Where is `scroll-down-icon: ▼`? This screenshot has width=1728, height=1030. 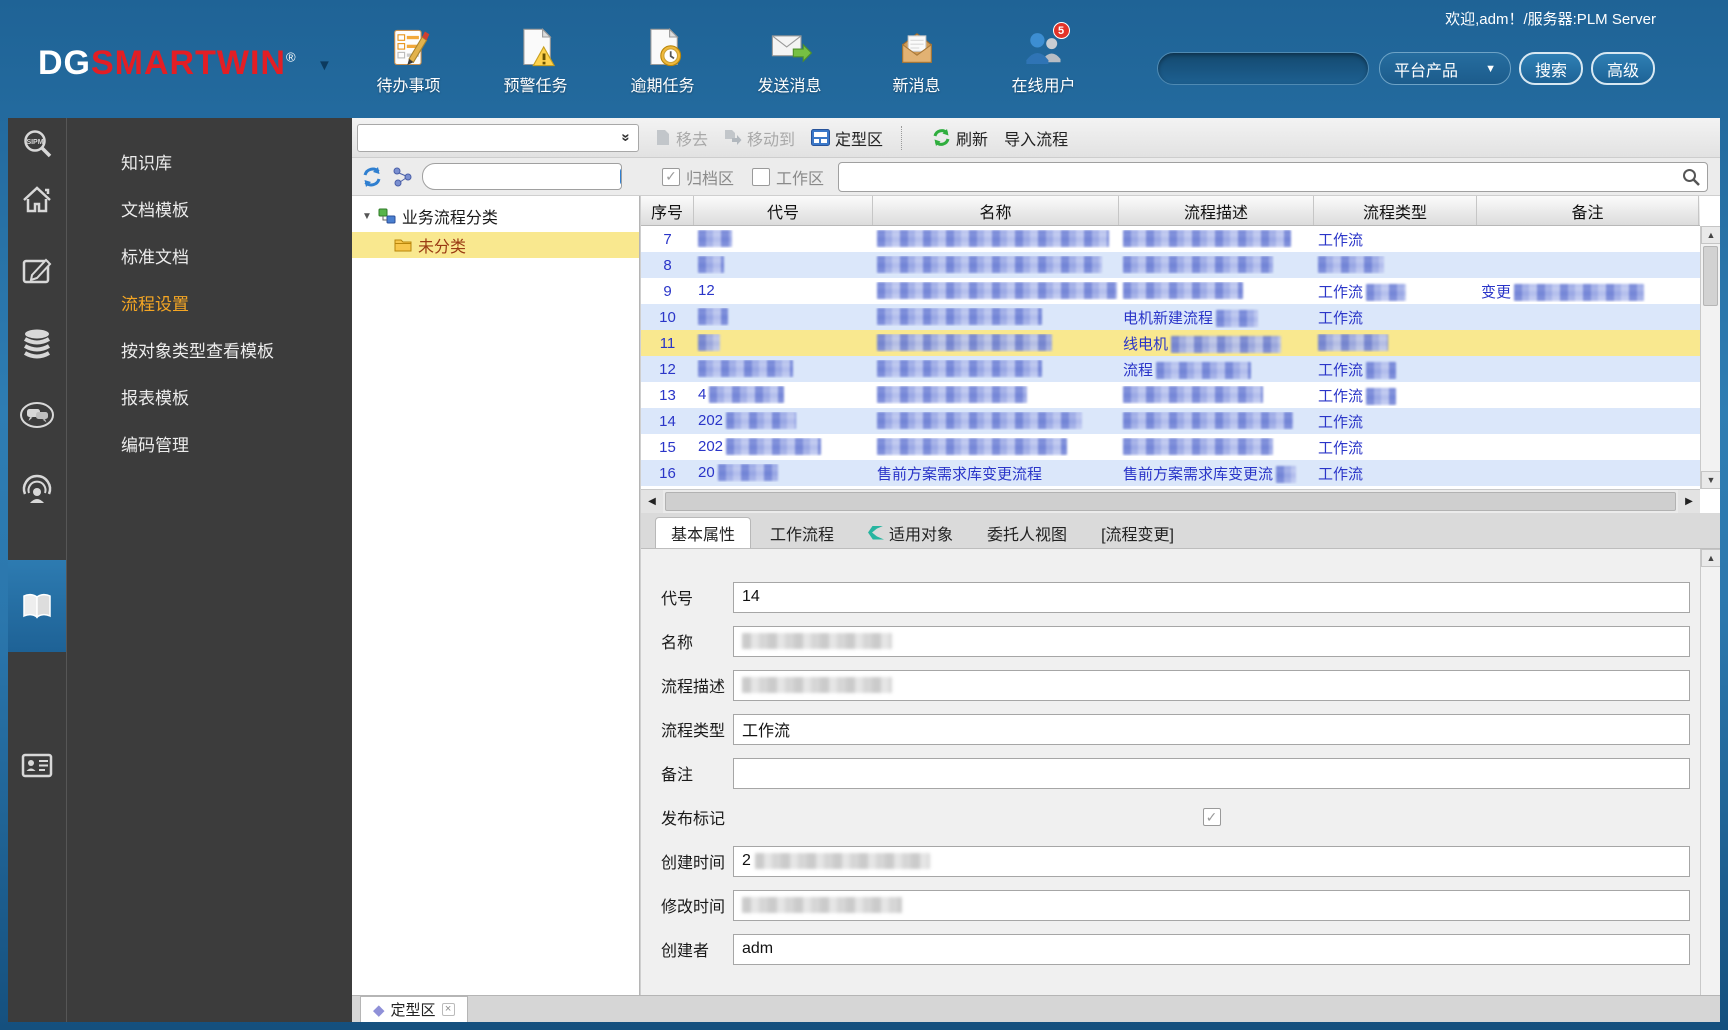 scroll-down-icon: ▼ is located at coordinates (1710, 480).